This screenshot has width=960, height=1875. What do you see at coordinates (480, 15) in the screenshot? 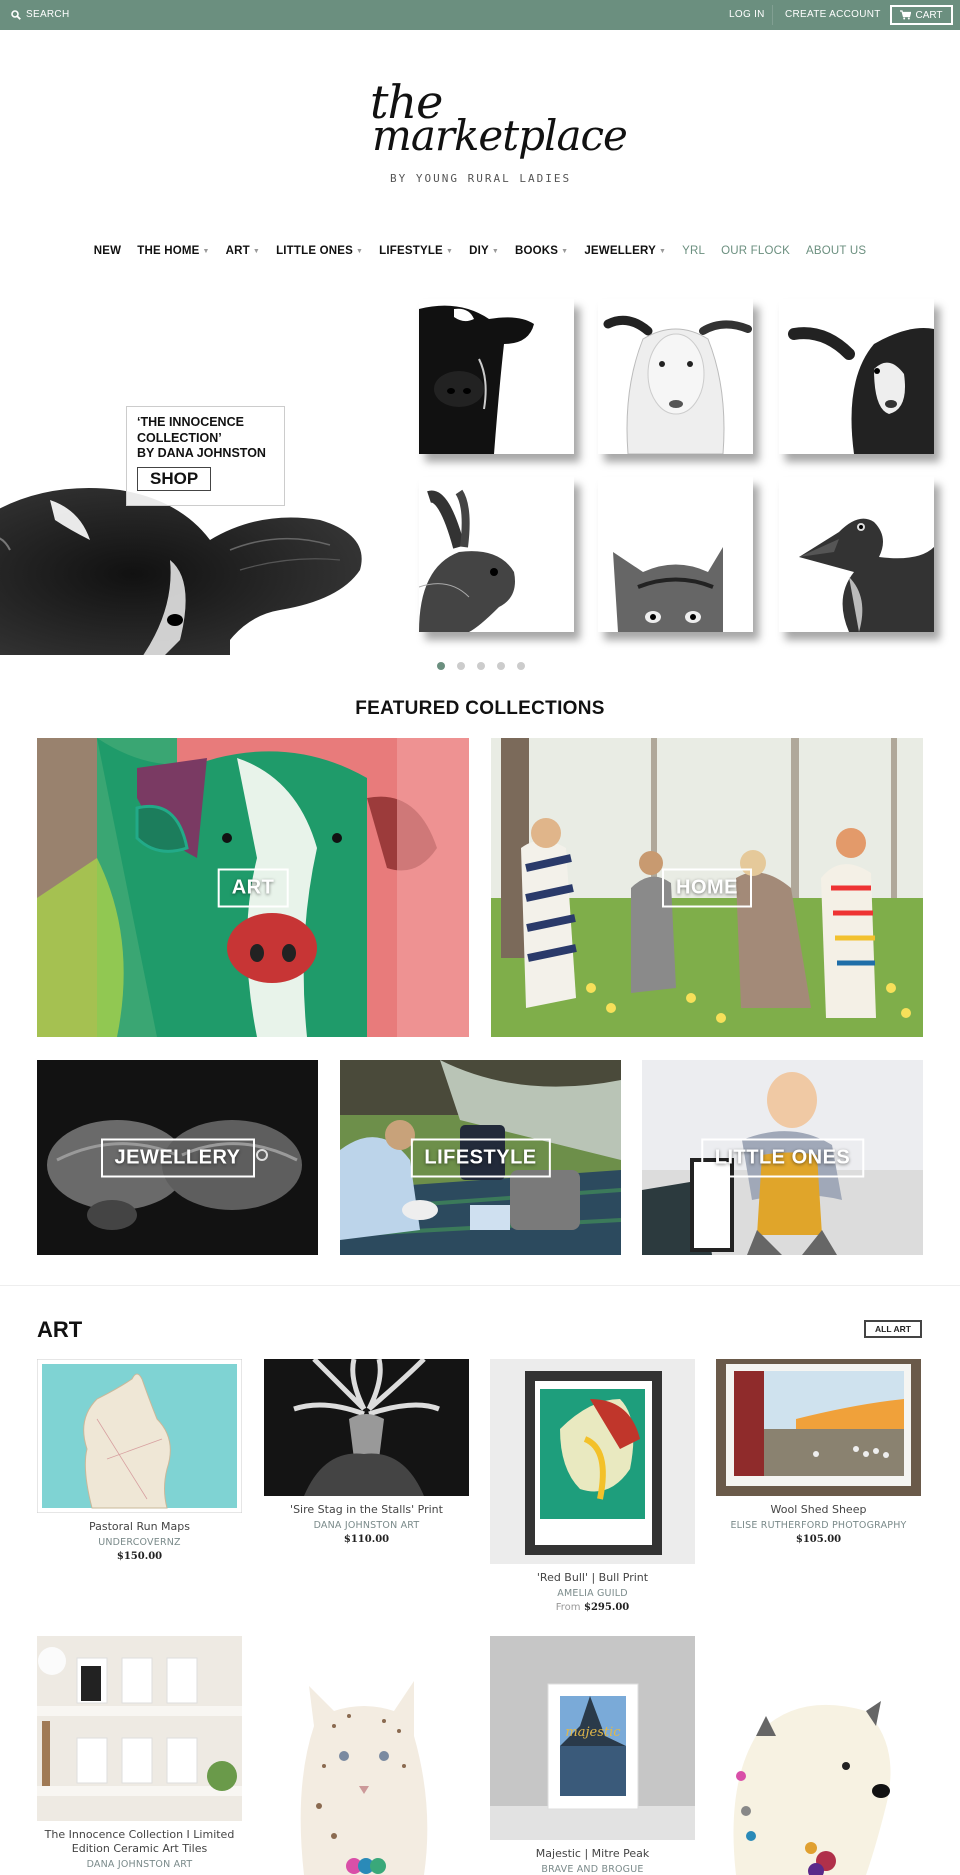
I see `top-bar: SEARCH LOG IN CREATE ACCOUNT CART` at bounding box center [480, 15].